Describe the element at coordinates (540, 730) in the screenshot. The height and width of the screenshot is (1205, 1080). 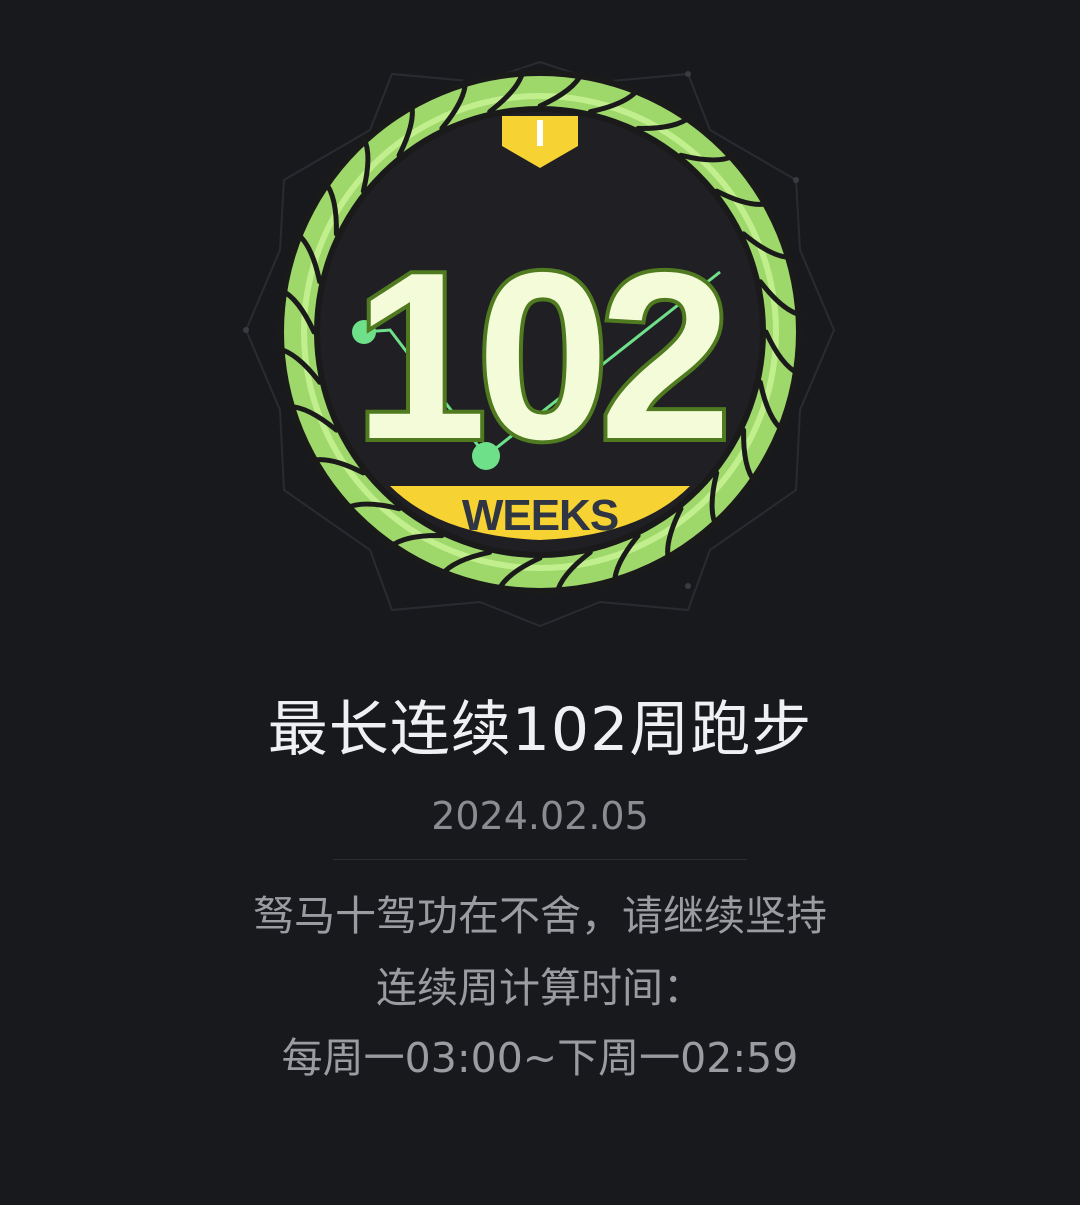
I see `achievement-title: 最长连续102周跑步` at that location.